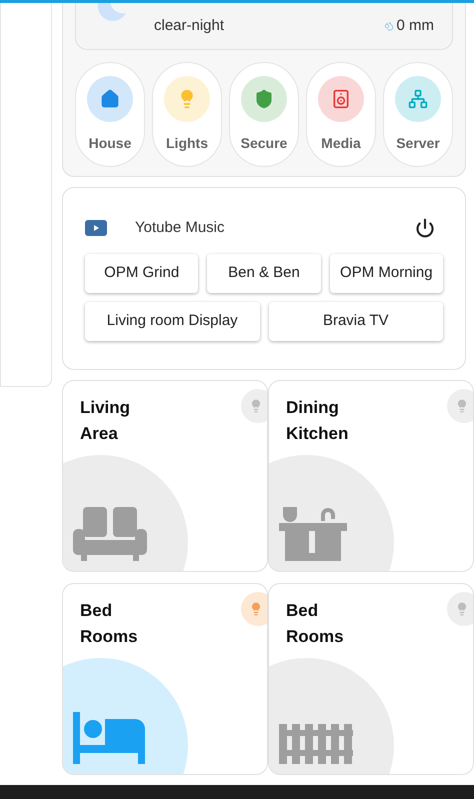 The height and width of the screenshot is (799, 474). I want to click on network-icon, so click(418, 99).